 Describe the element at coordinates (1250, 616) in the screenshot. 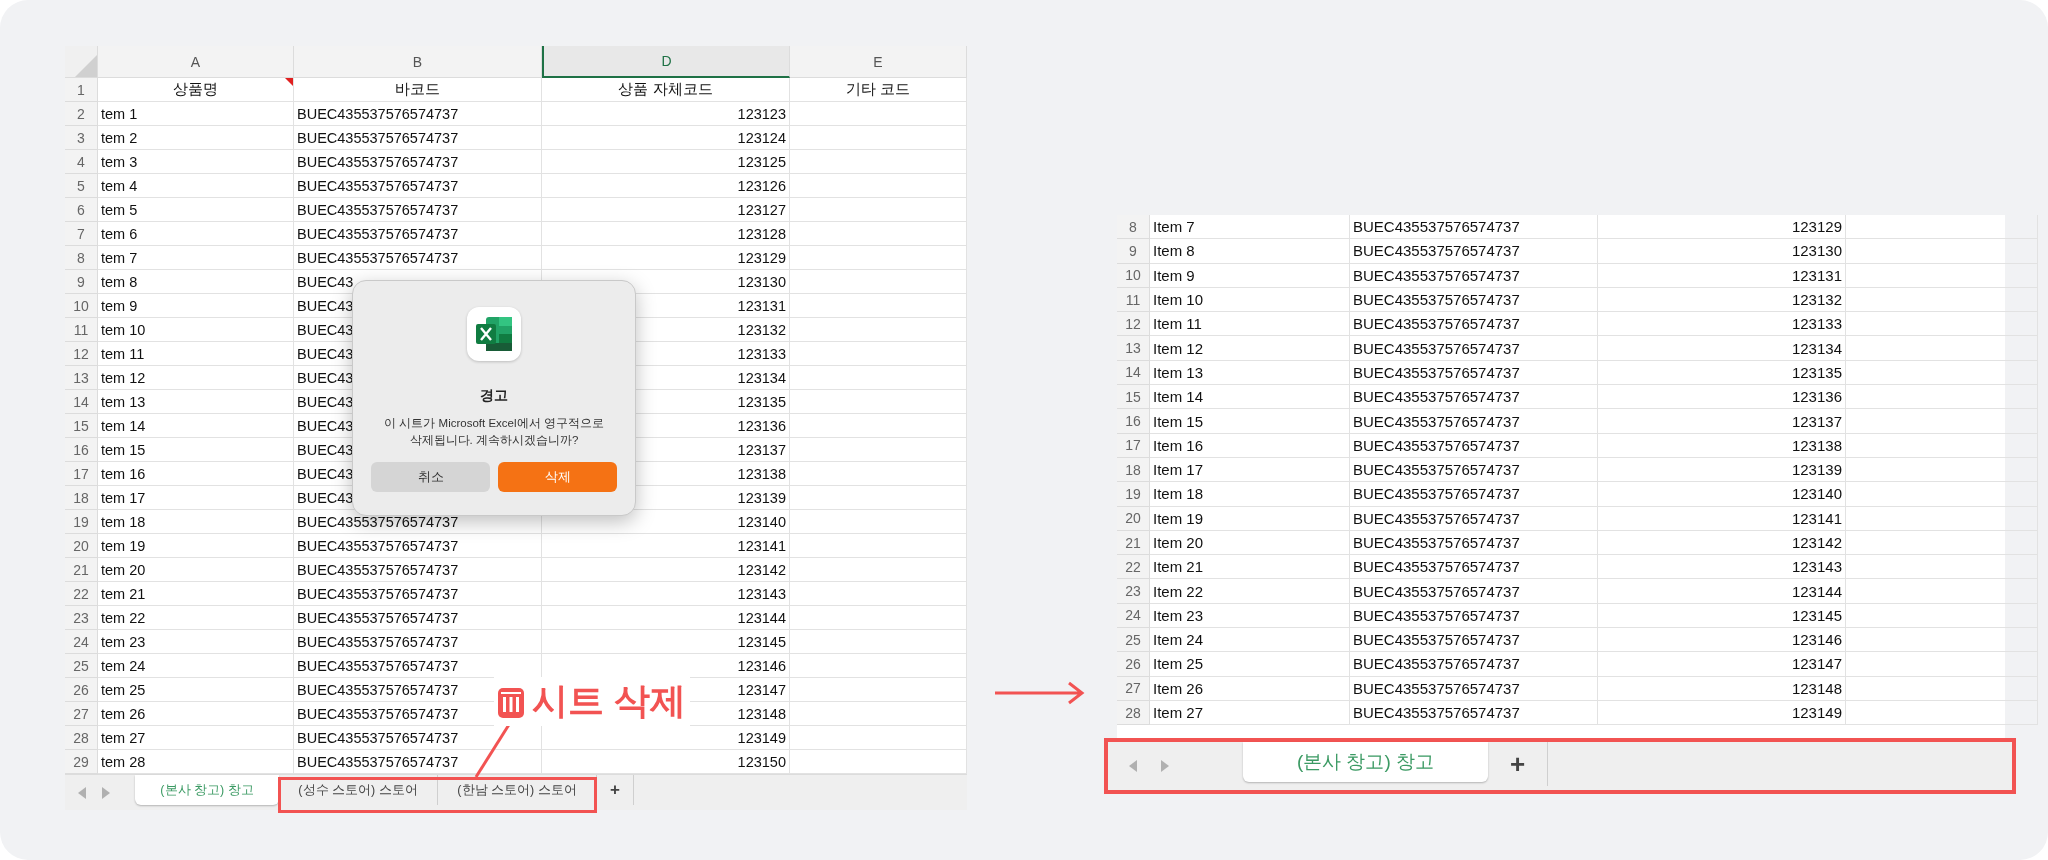

I see `table-cell: Item 23` at that location.